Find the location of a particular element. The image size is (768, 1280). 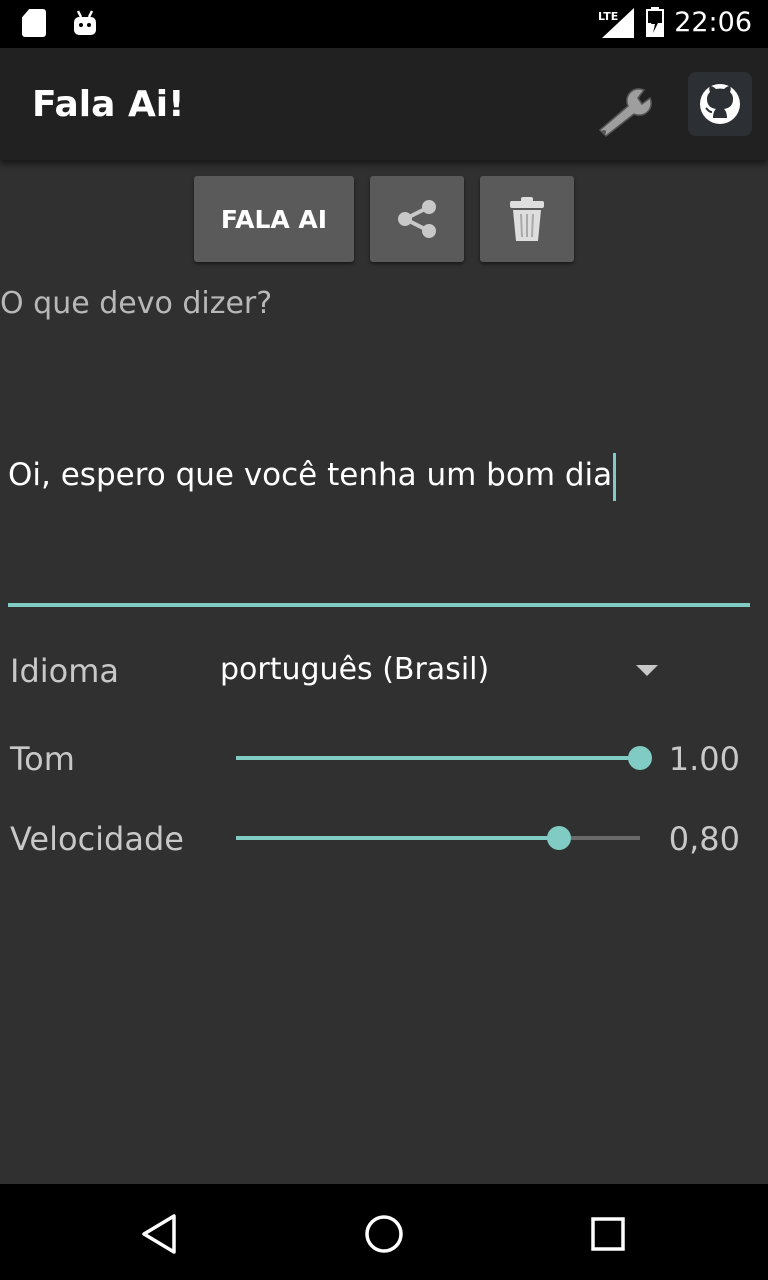

speech-text-input: Oi, espero que você tenha um bom dia is located at coordinates (379, 480).